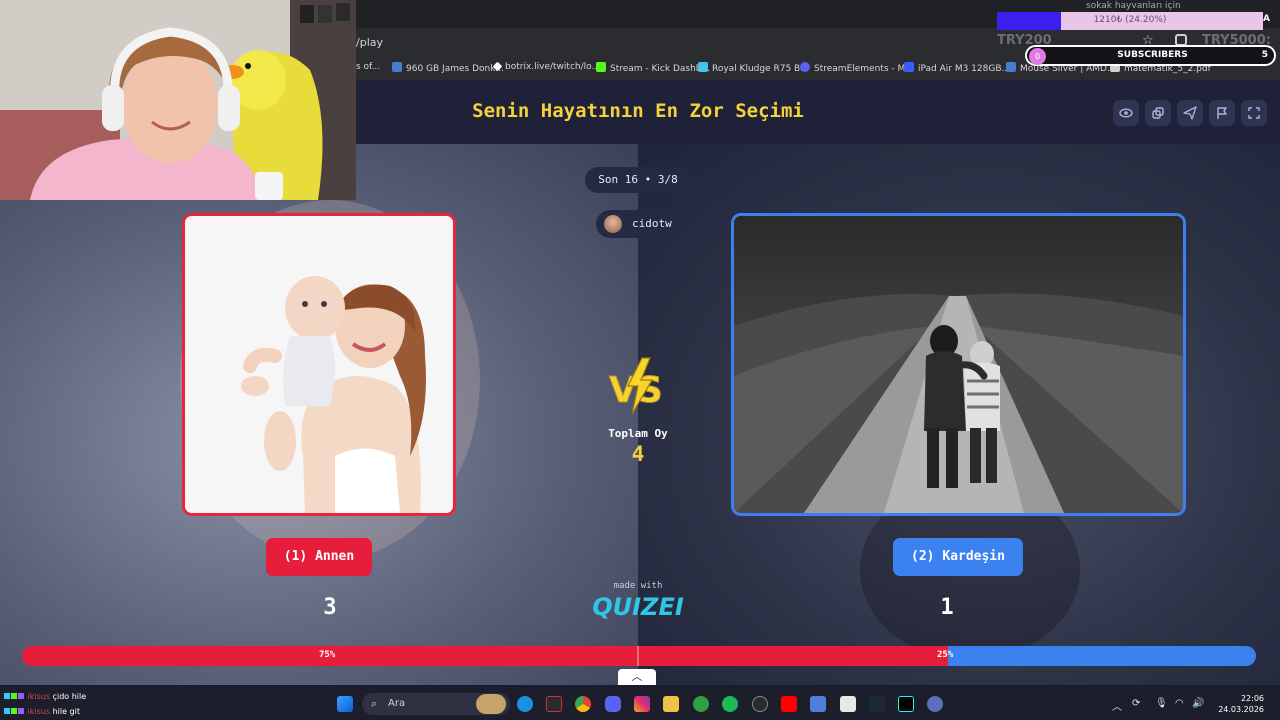  Describe the element at coordinates (805, 67) in the screenshot. I see `streamelements-icon` at that location.